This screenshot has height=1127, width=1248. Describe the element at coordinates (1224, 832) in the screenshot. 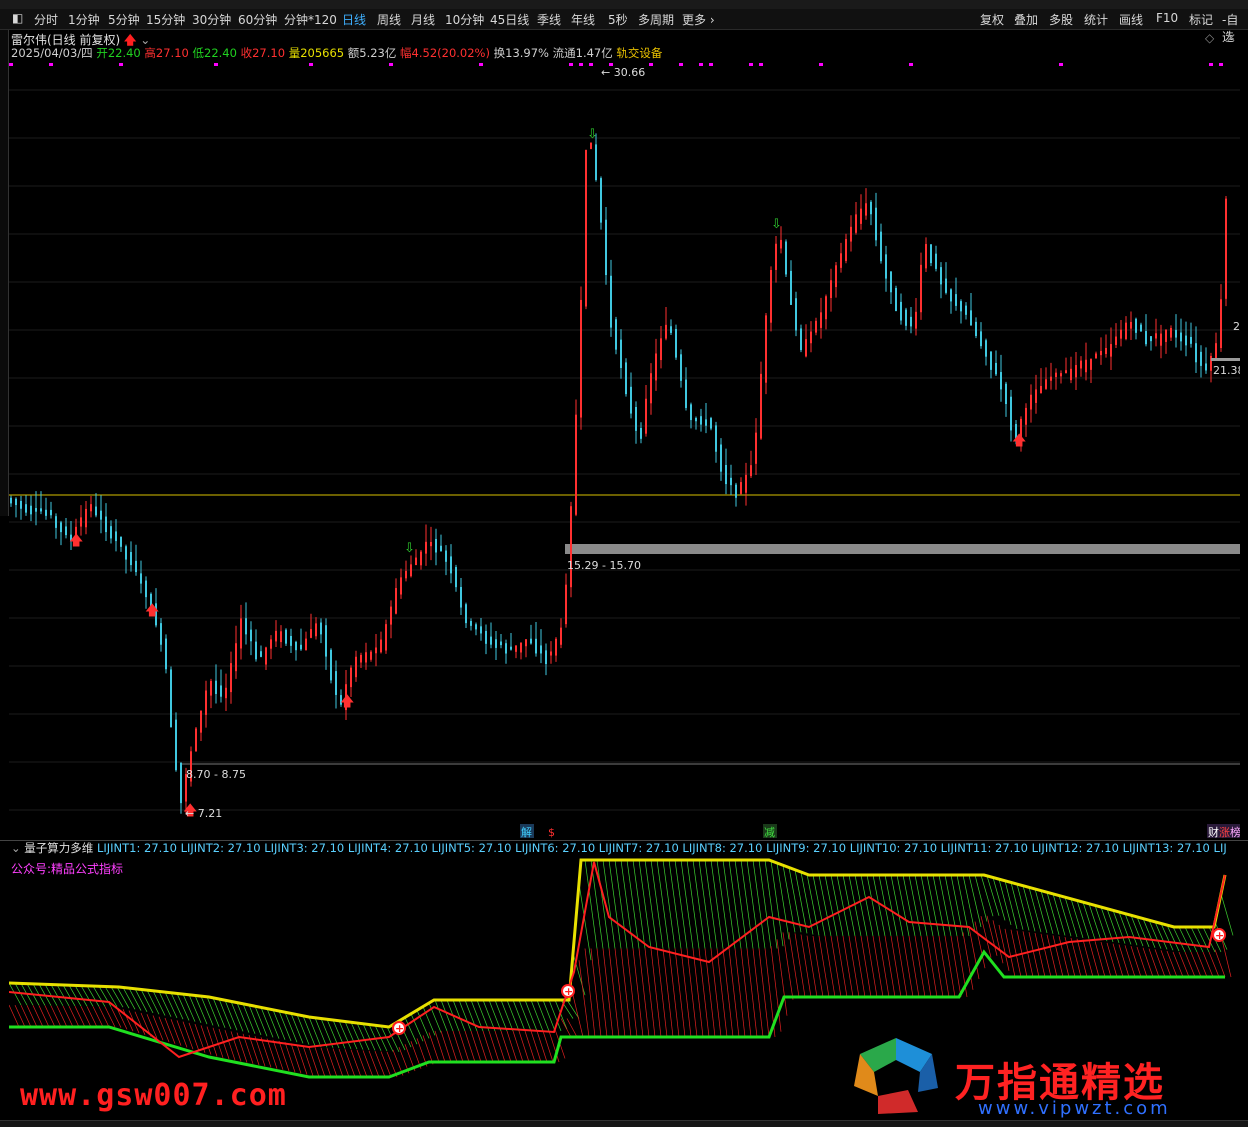

I see `event-marker: 涨` at that location.